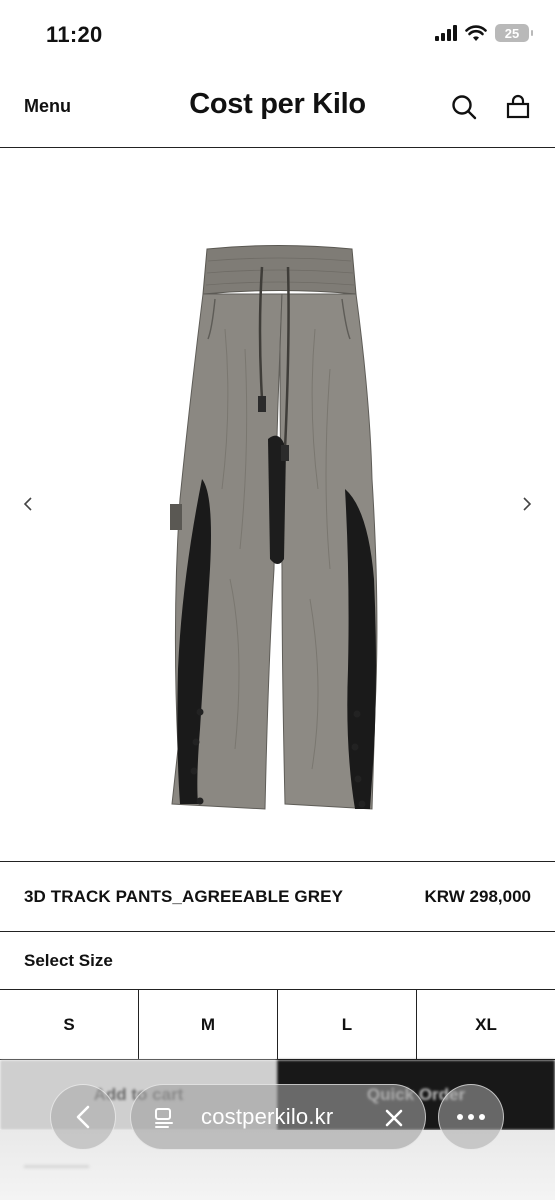 Image resolution: width=555 pixels, height=1200 pixels. What do you see at coordinates (56, 1165) in the screenshot?
I see `footer-text: —————` at bounding box center [56, 1165].